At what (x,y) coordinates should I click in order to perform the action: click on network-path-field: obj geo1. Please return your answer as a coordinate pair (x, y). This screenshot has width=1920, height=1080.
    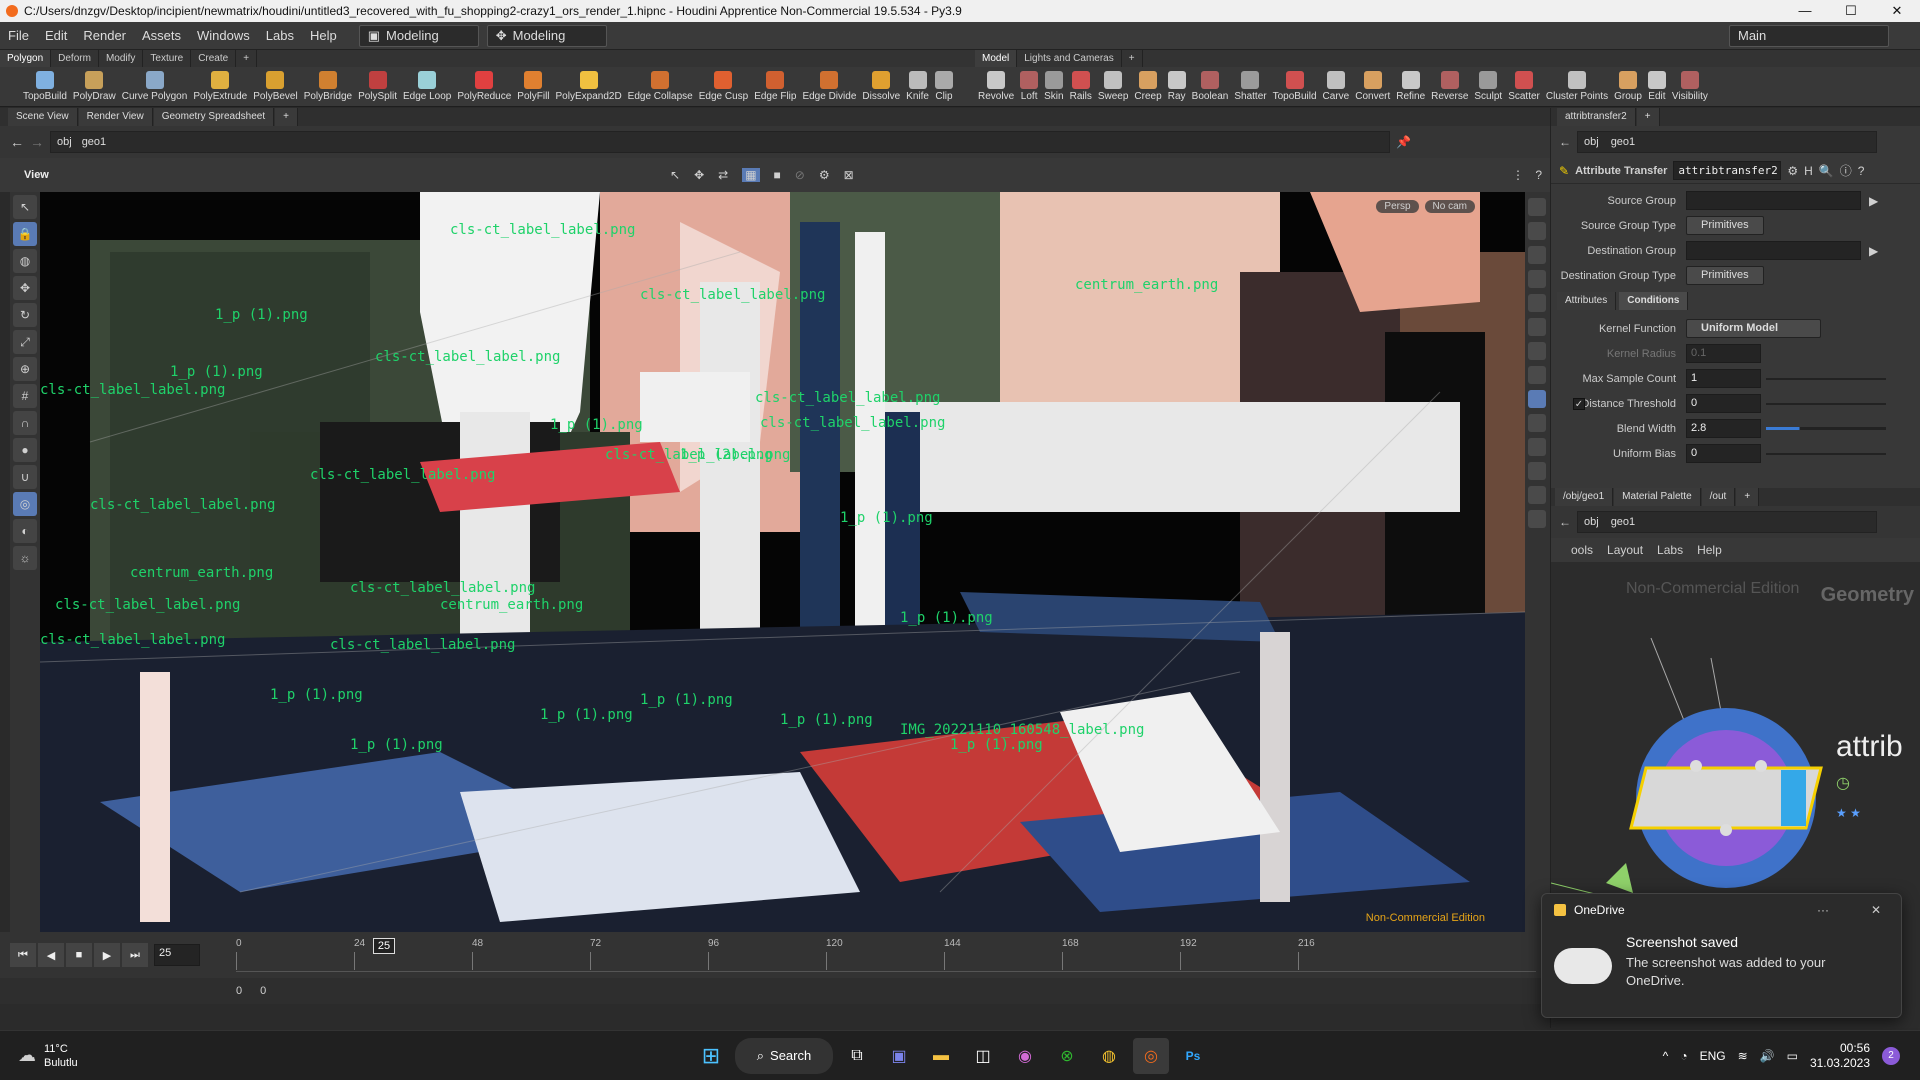
    Looking at the image, I should click on (1727, 522).